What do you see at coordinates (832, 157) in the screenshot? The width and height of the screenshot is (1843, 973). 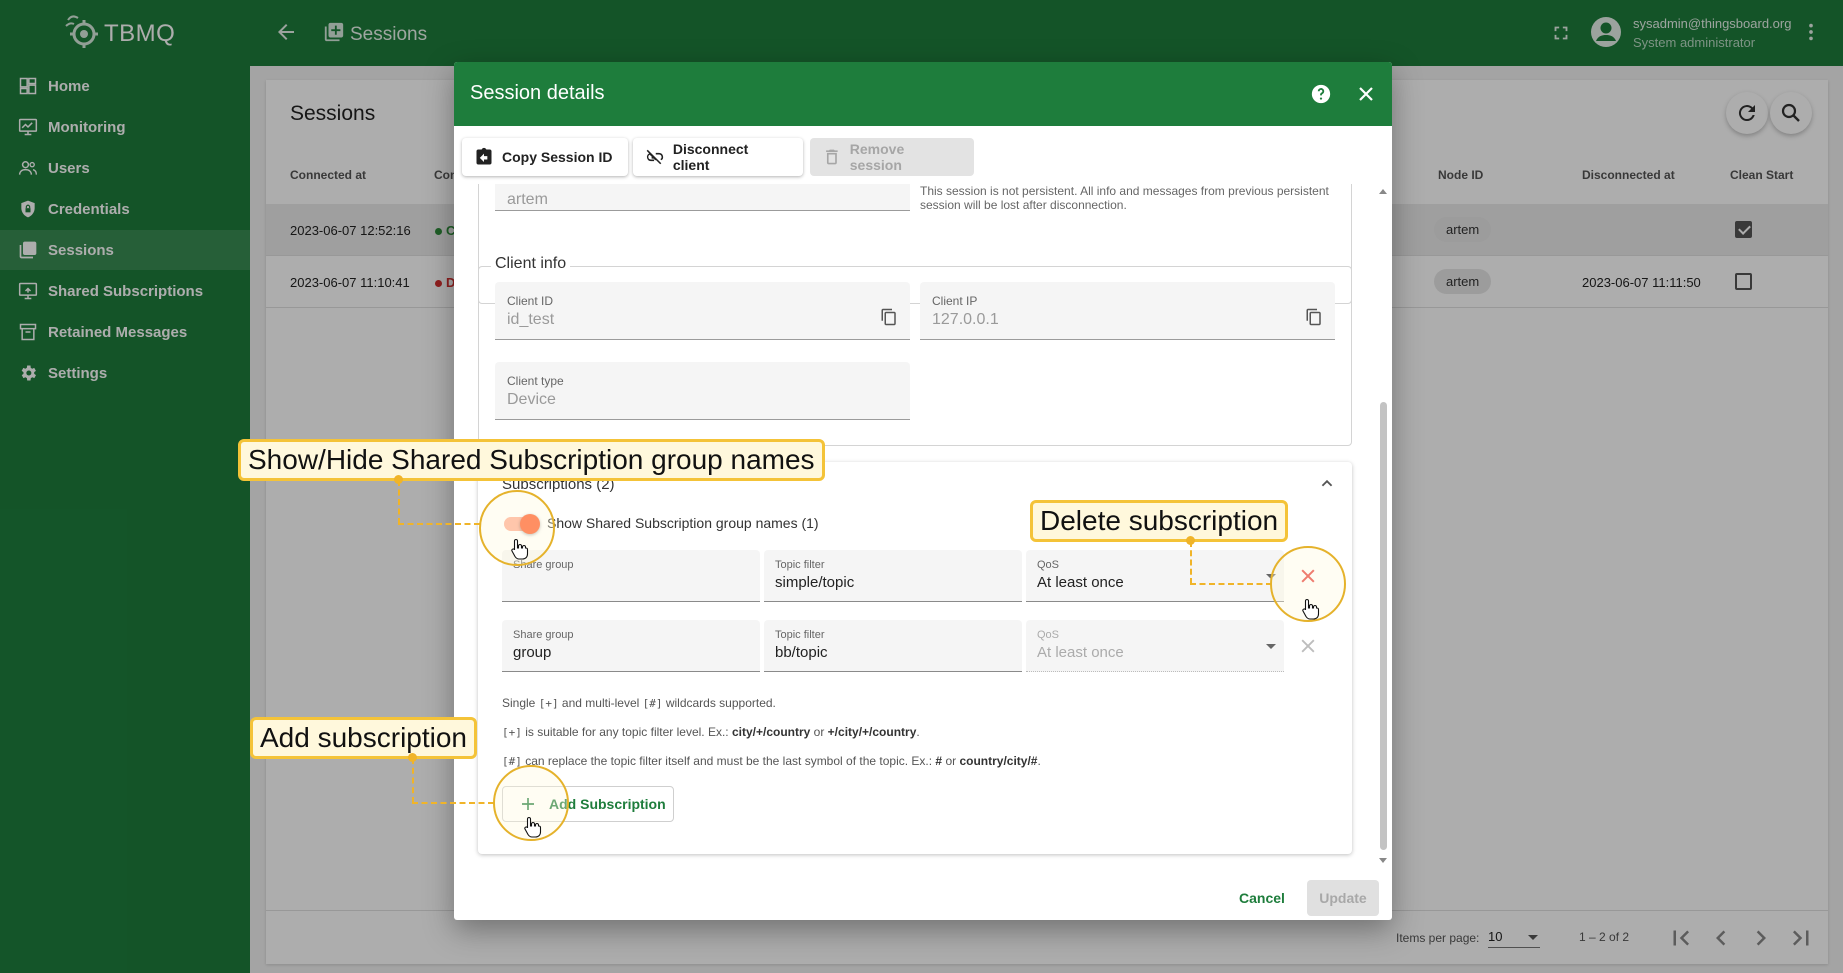 I see `trash-icon` at bounding box center [832, 157].